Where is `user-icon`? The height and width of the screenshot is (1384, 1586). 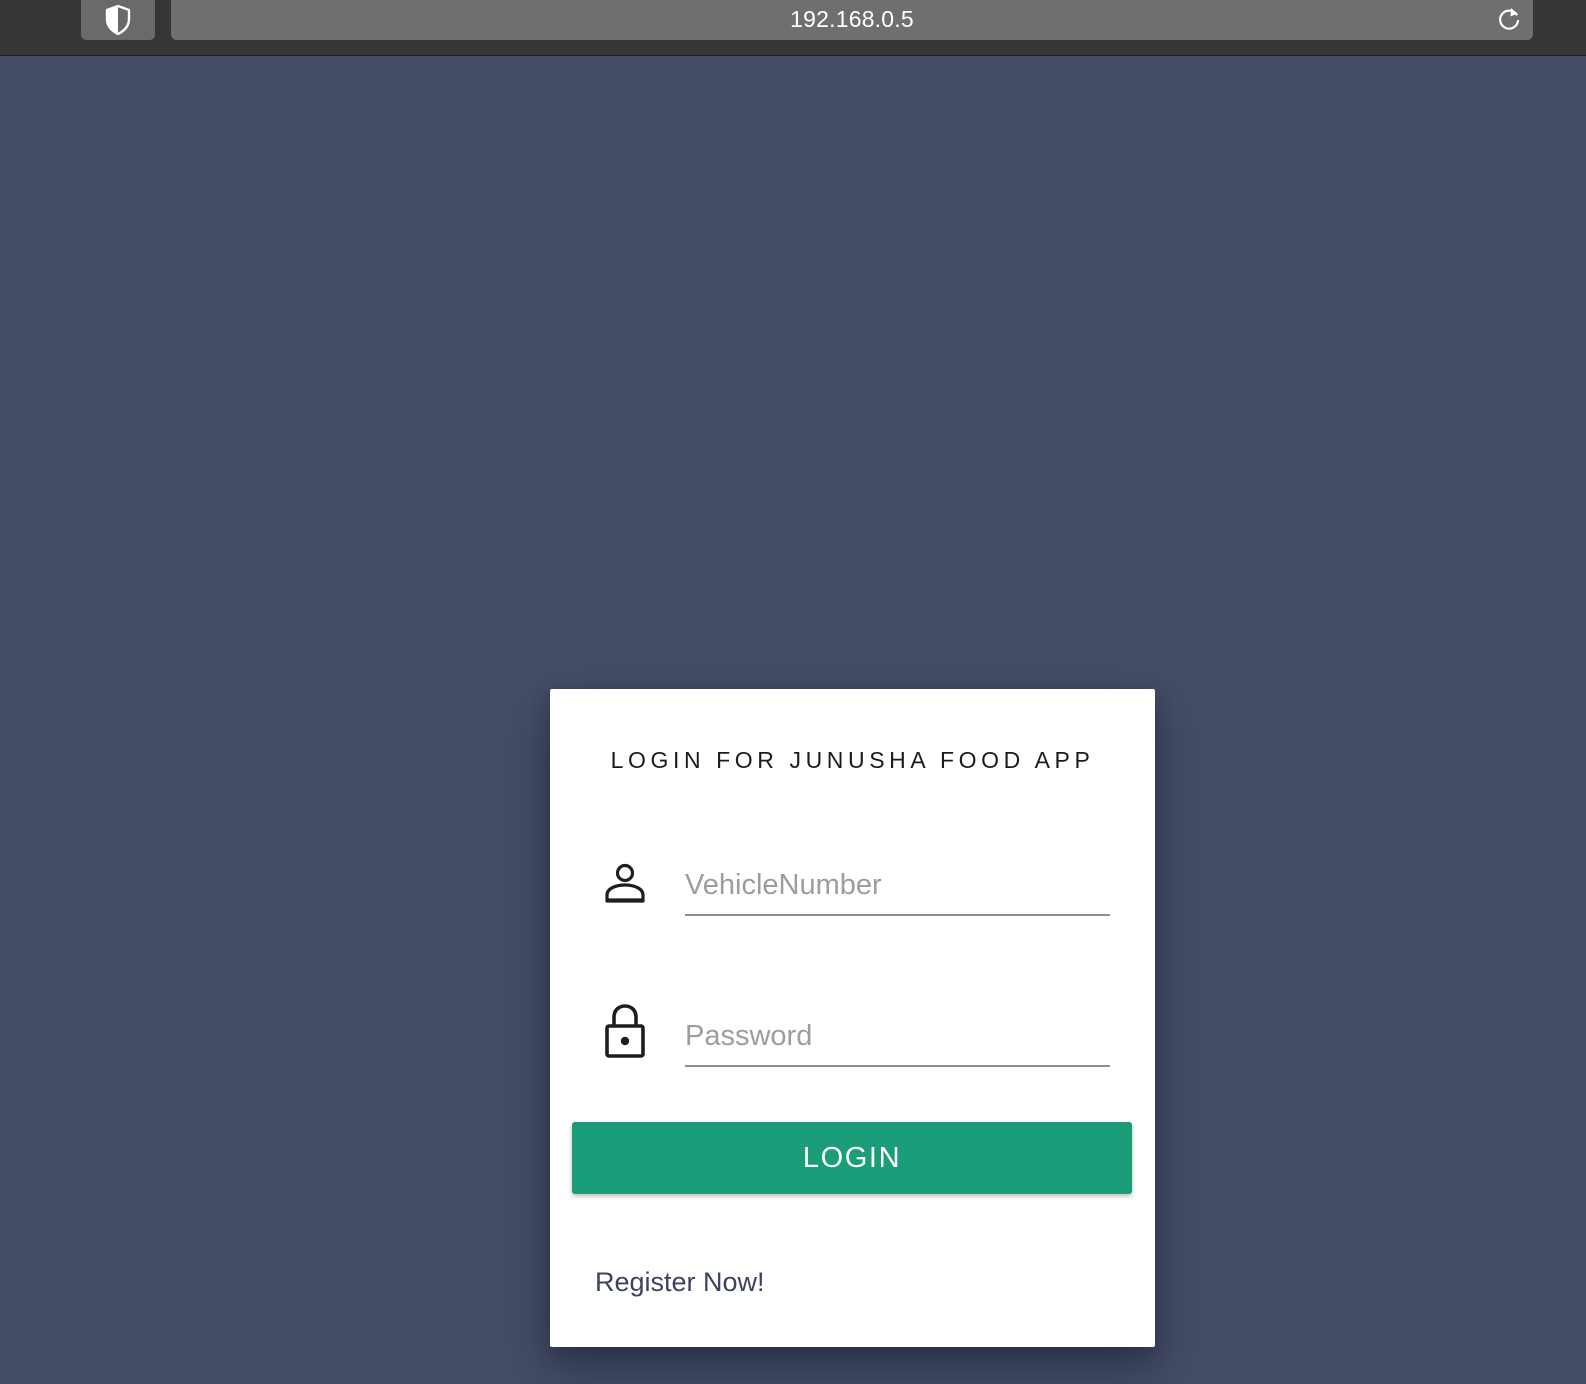
user-icon is located at coordinates (625, 883).